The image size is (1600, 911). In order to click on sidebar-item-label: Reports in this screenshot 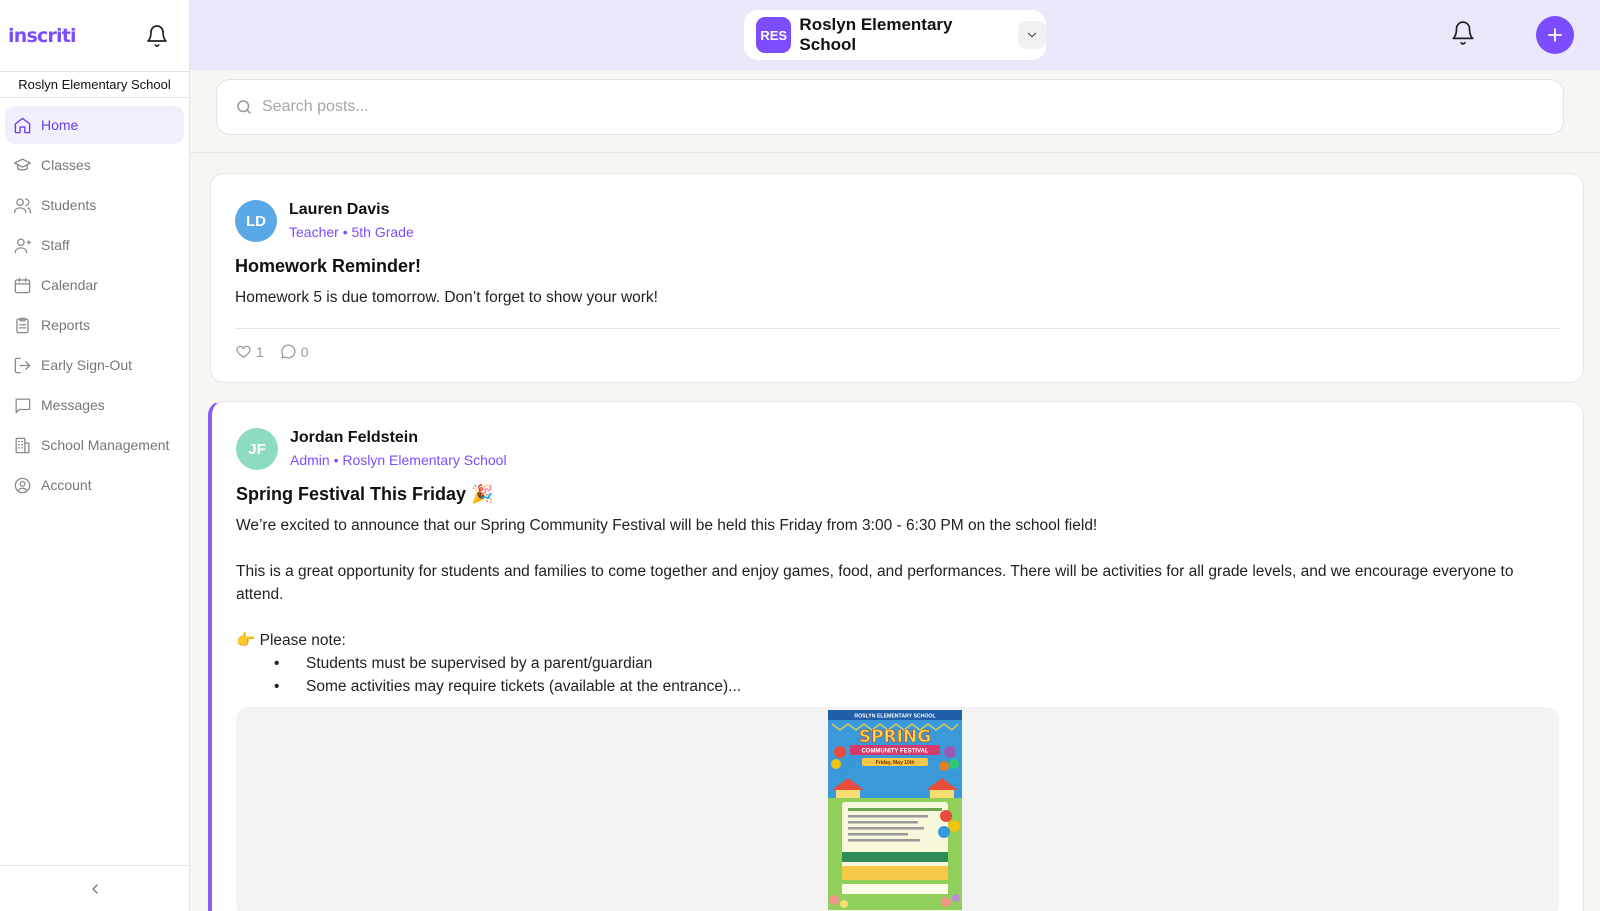, I will do `click(66, 325)`.